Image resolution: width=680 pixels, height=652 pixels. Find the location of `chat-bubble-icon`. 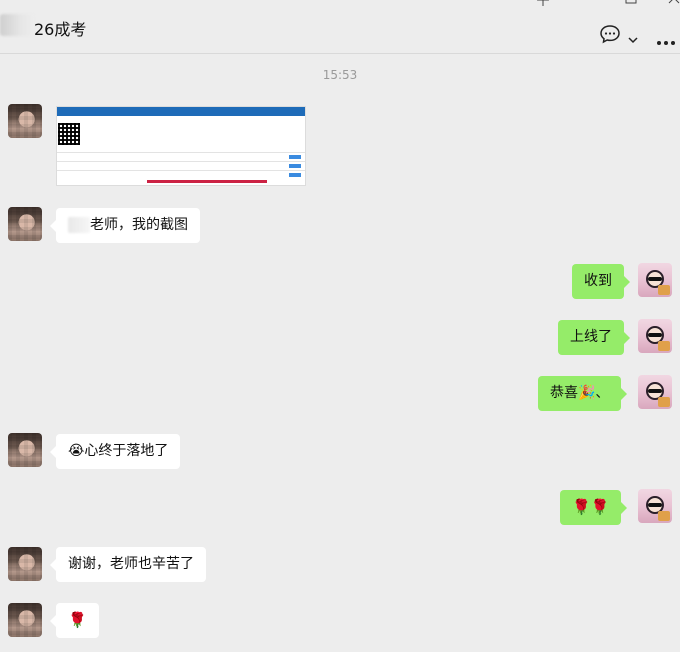

chat-bubble-icon is located at coordinates (610, 36).